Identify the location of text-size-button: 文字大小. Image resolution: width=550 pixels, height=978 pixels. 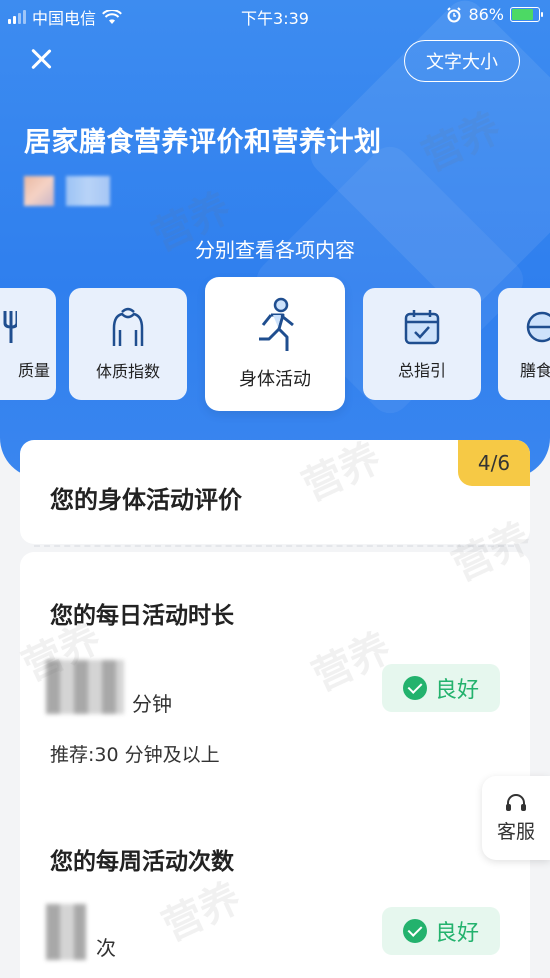
(462, 61).